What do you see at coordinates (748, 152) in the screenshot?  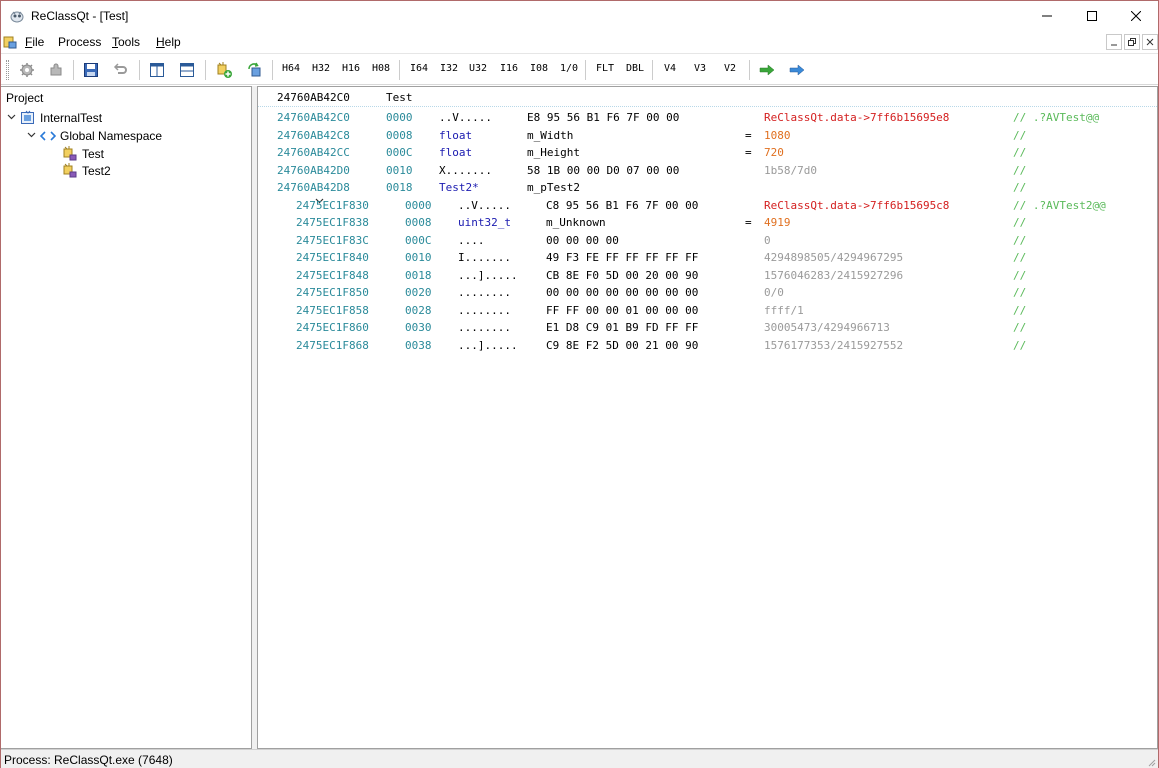 I see `row-equals: =` at bounding box center [748, 152].